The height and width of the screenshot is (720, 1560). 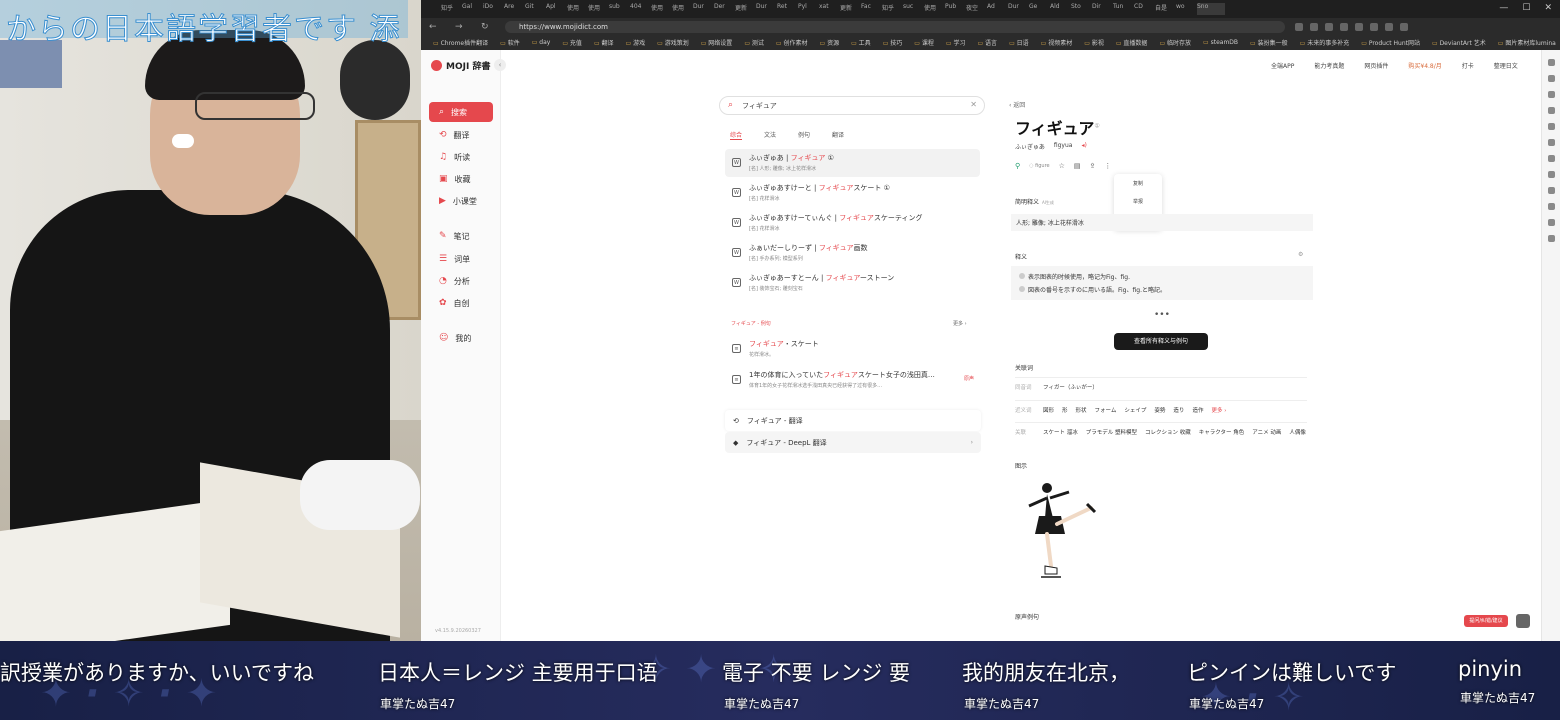 I want to click on search-tab-2: 例句, so click(x=804, y=135).